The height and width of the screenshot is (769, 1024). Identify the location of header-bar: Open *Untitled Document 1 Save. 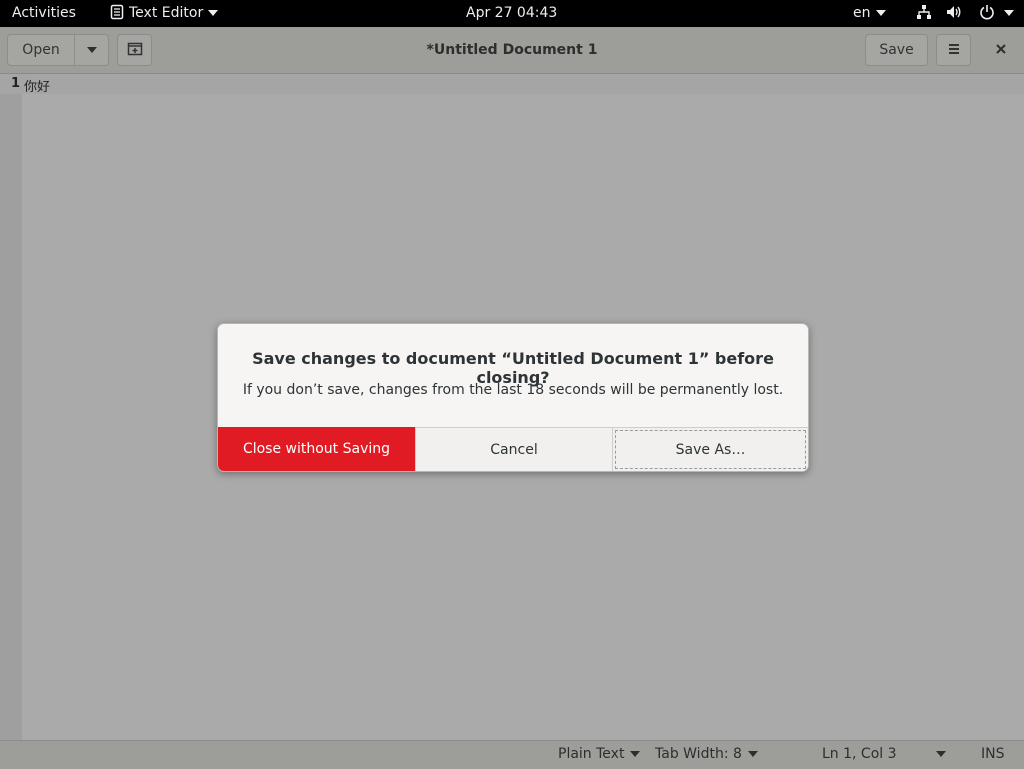
(512, 50).